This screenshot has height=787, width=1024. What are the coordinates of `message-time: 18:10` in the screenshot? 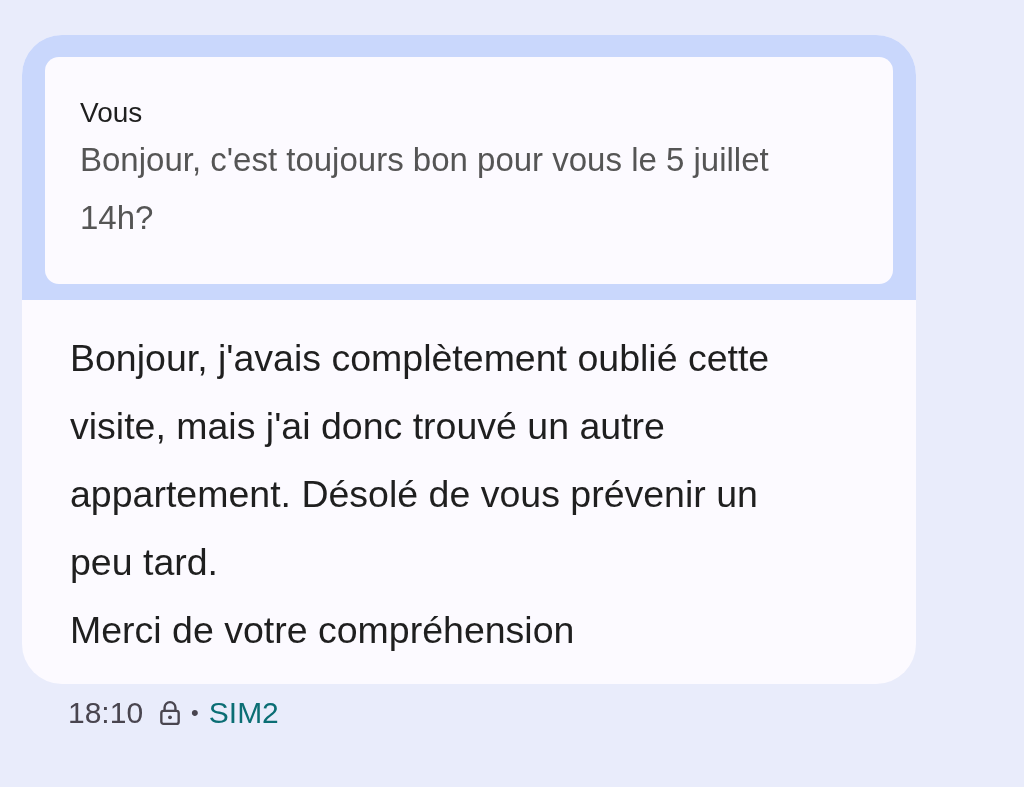 It's located at (106, 713).